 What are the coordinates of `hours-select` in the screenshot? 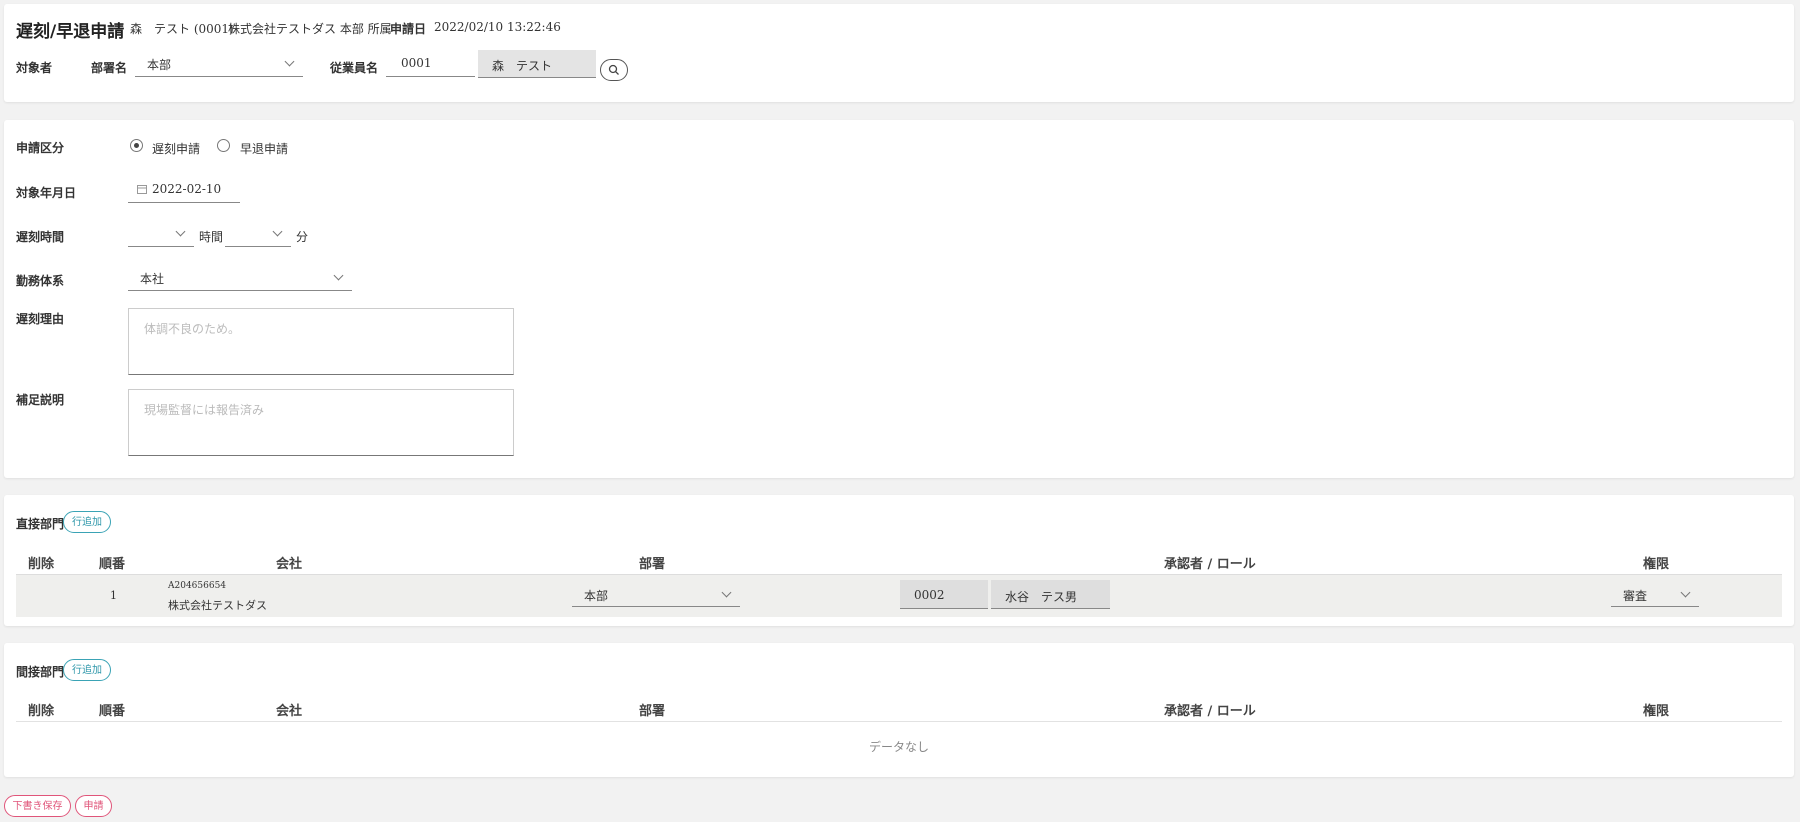 It's located at (161, 233).